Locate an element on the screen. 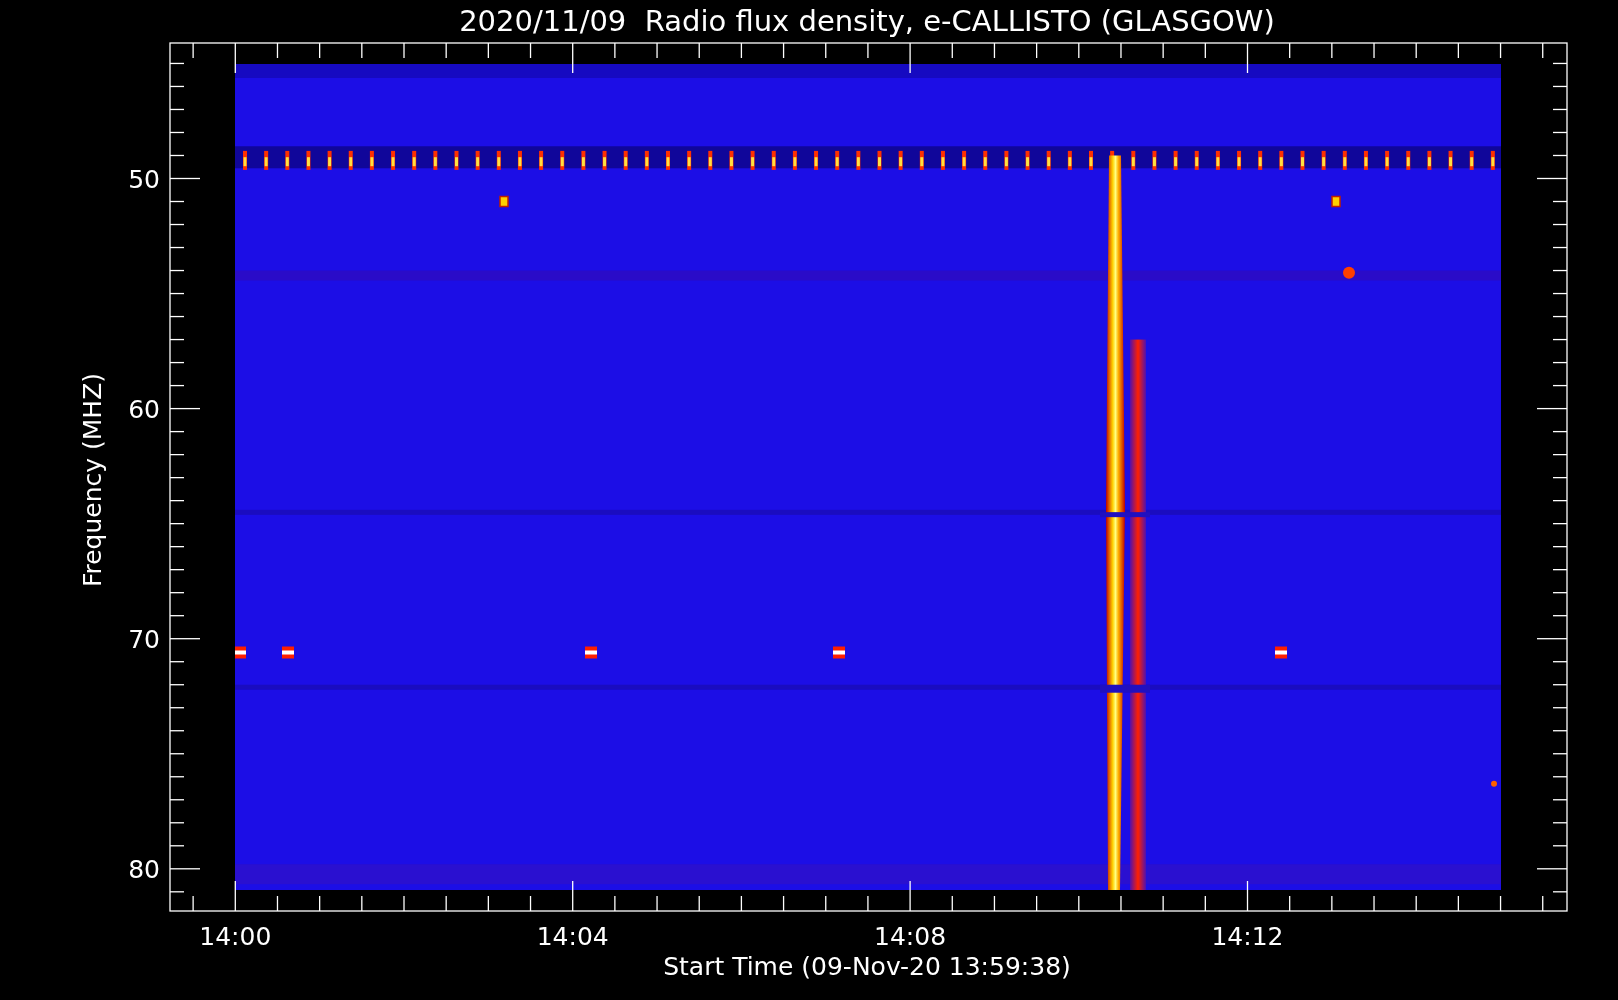 Image resolution: width=1618 pixels, height=1000 pixels. x-tick-label: 14:12 is located at coordinates (1247, 936).